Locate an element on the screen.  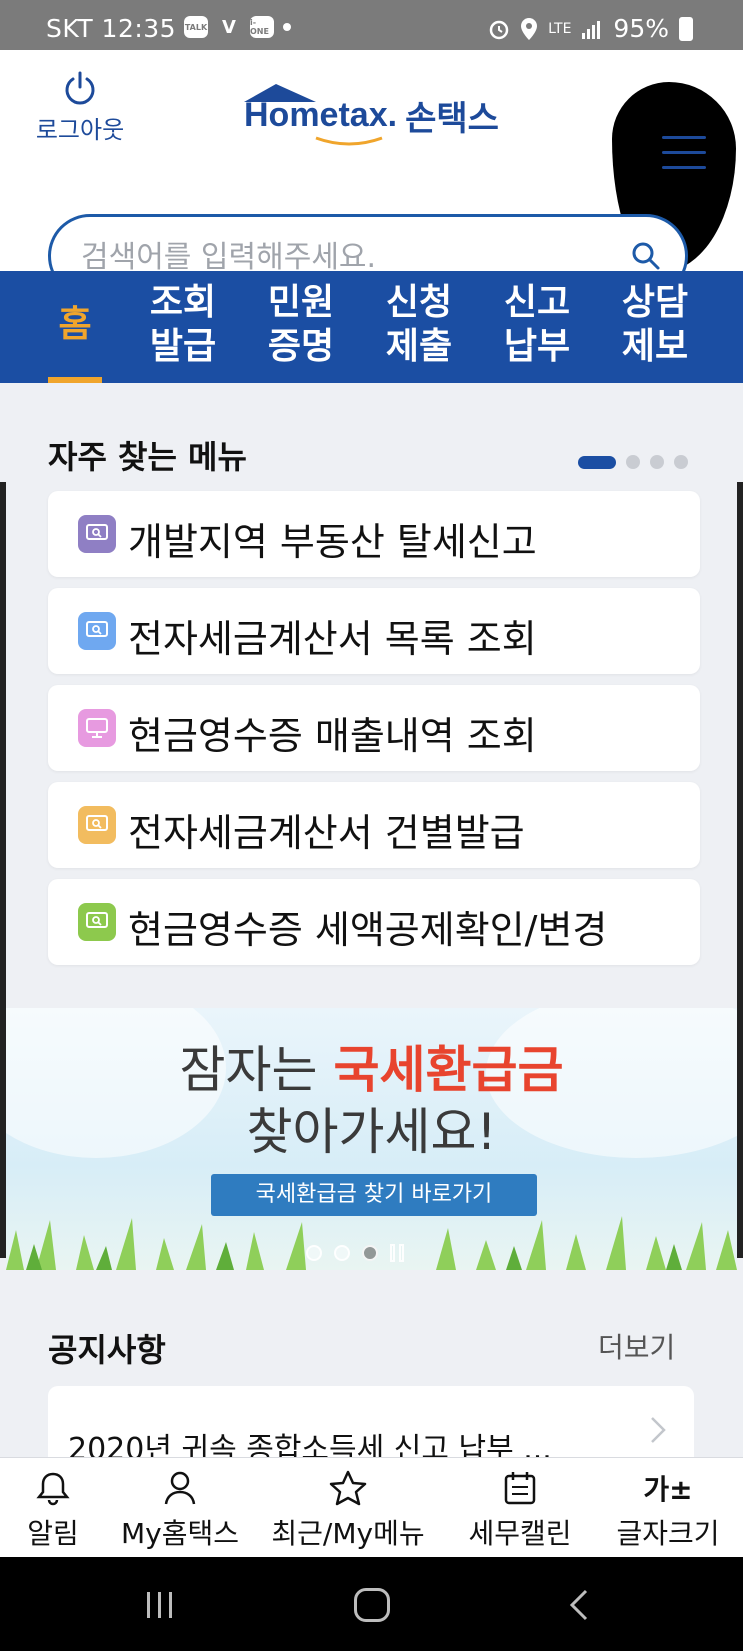
pager-dot-active is located at coordinates (597, 462).